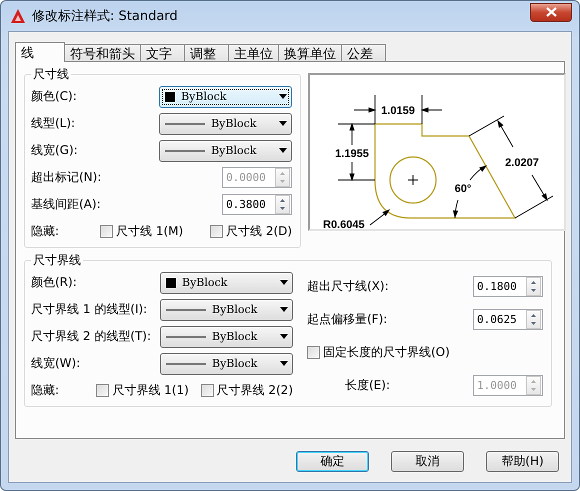 The image size is (580, 491). I want to click on tab: 调整, so click(206, 53).